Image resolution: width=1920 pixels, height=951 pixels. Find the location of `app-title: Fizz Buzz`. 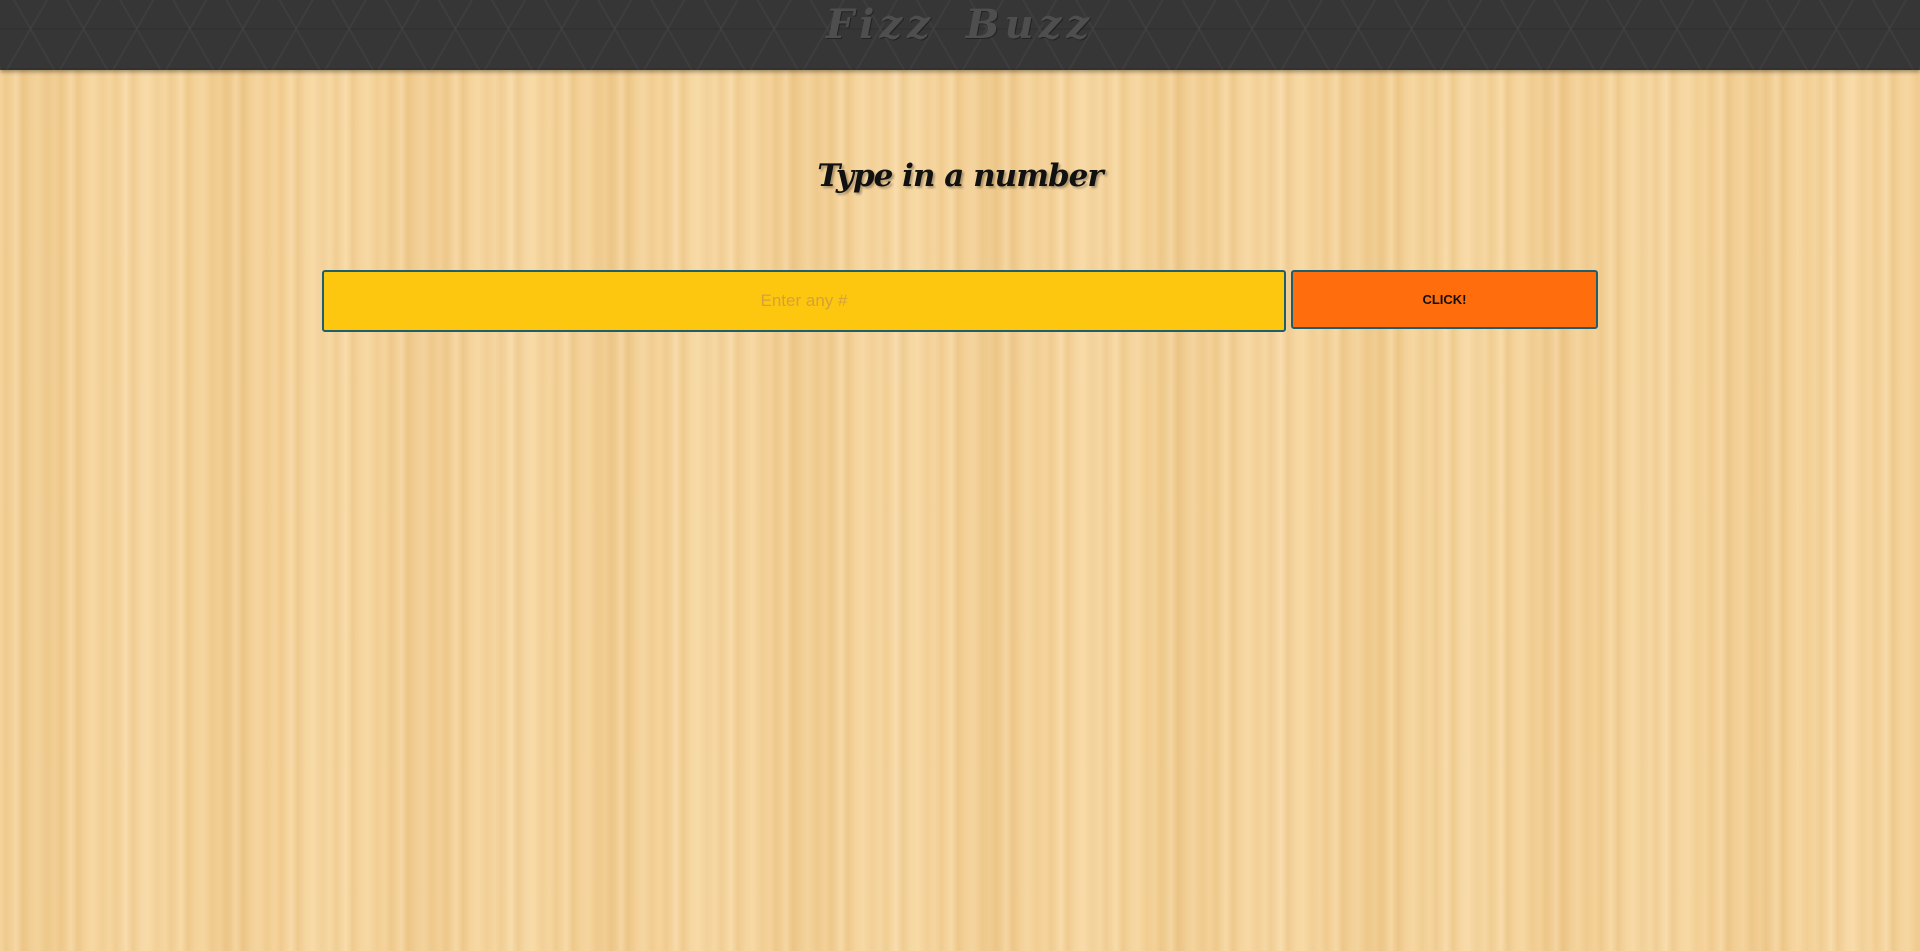

app-title: Fizz Buzz is located at coordinates (960, 24).